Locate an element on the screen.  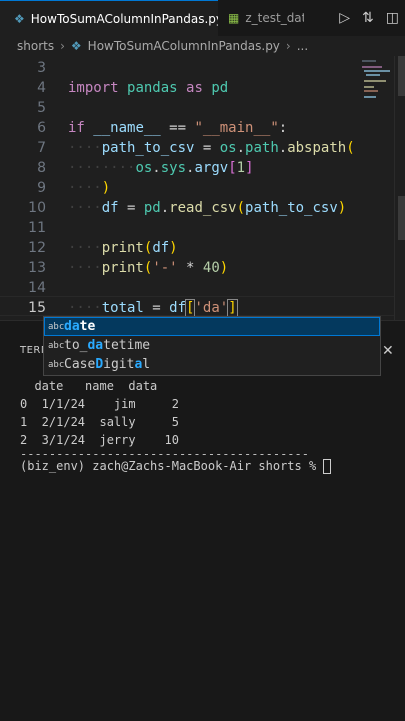
run-icon: ▷ is located at coordinates (344, 18).